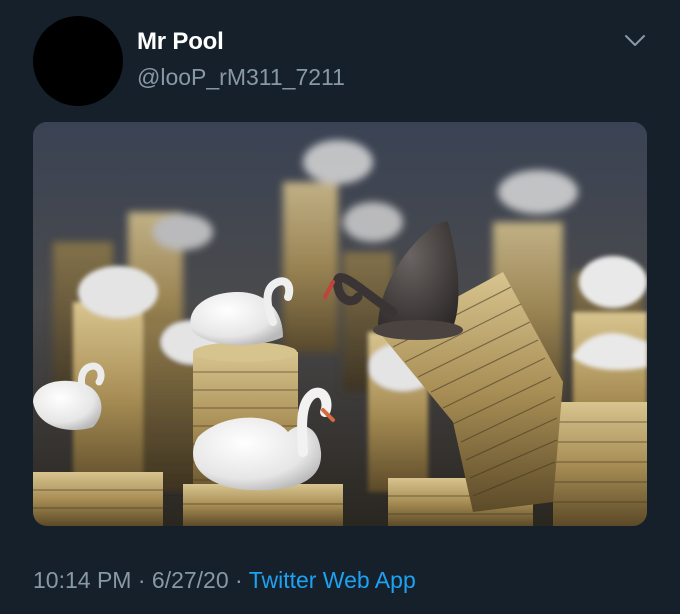  Describe the element at coordinates (78, 61) in the screenshot. I see `avatar` at that location.